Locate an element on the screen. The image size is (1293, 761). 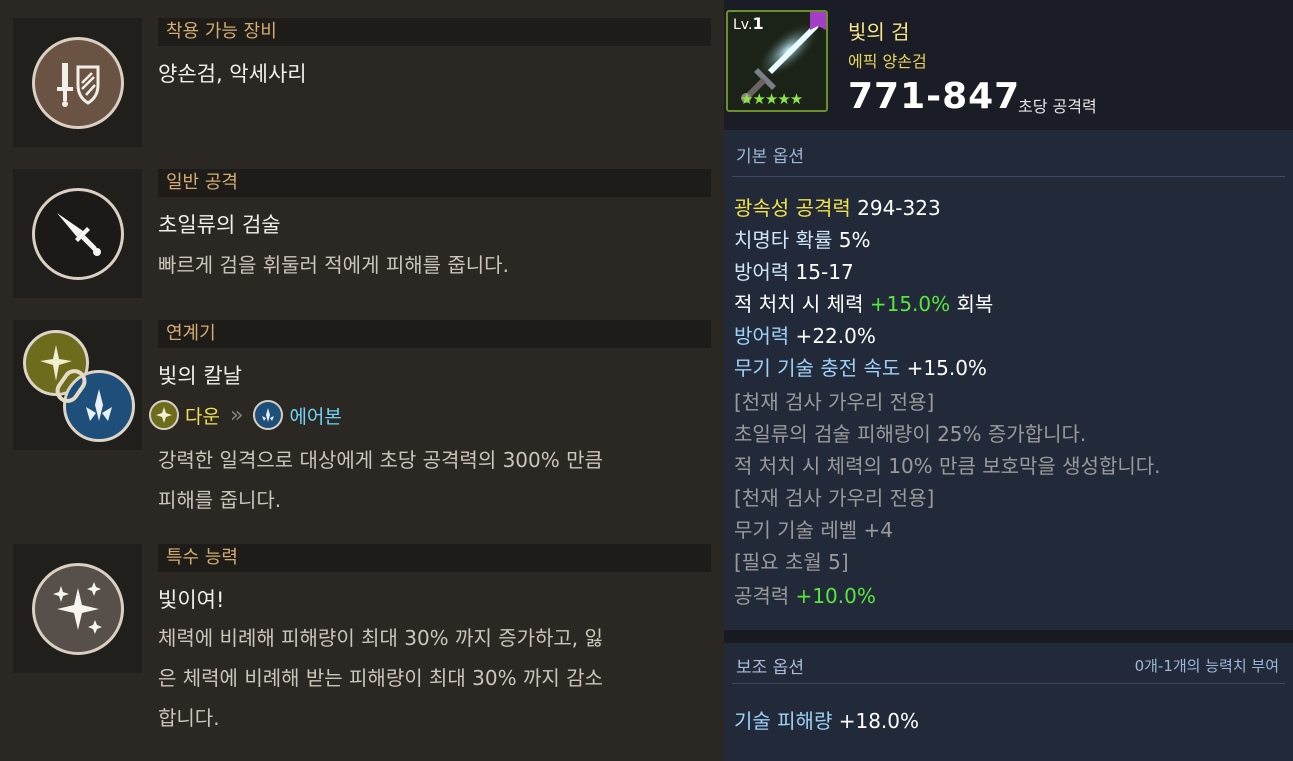
sub-options-note: 0개-1개의 능력치 부여 is located at coordinates (1206, 666).